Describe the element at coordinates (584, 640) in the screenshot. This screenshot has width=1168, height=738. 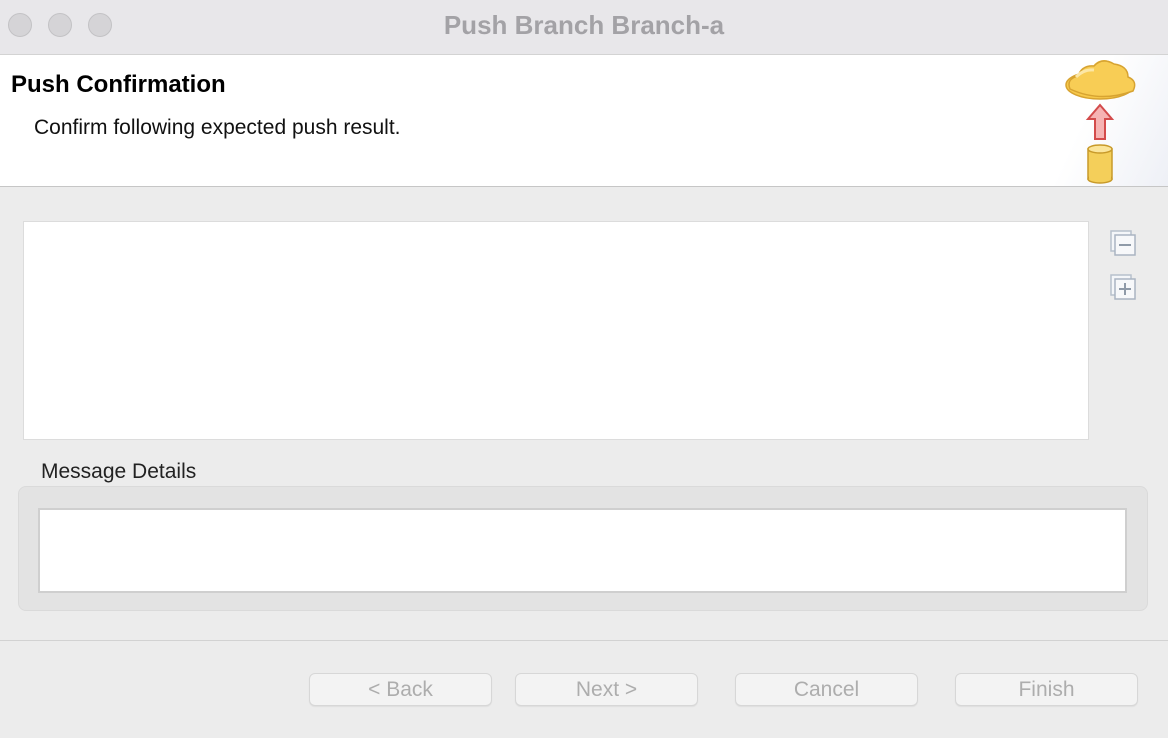
I see `button-bar-separator` at that location.